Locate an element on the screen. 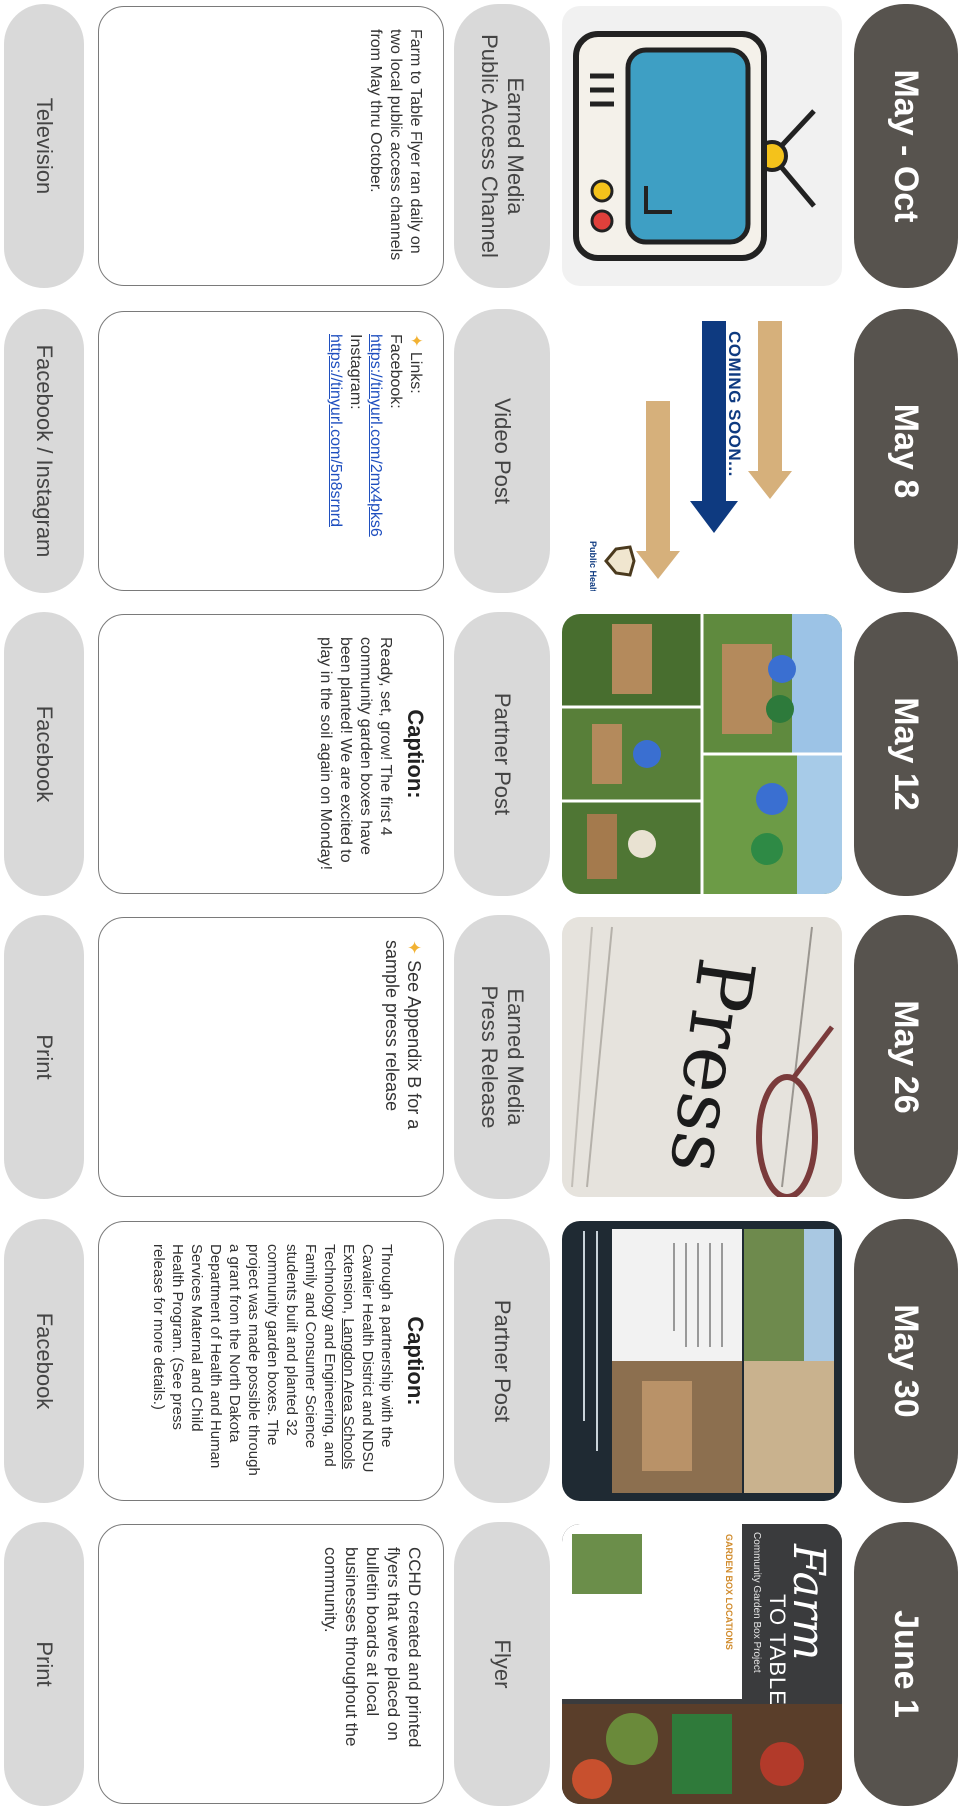 This screenshot has width=962, height=1812. channel-label: Television is located at coordinates (44, 146).